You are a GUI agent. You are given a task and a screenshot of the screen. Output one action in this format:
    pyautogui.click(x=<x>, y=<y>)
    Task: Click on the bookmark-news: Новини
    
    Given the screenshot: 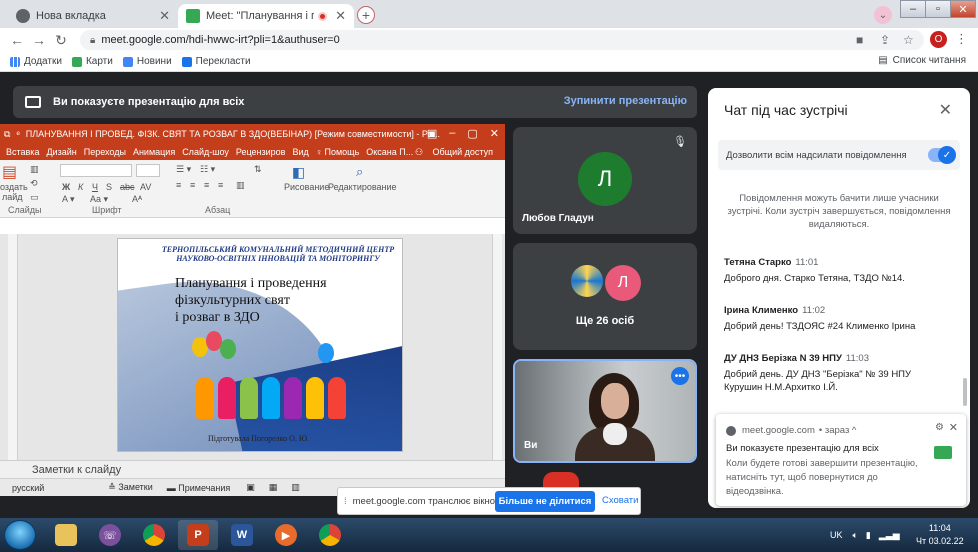 What is the action you would take?
    pyautogui.click(x=147, y=61)
    